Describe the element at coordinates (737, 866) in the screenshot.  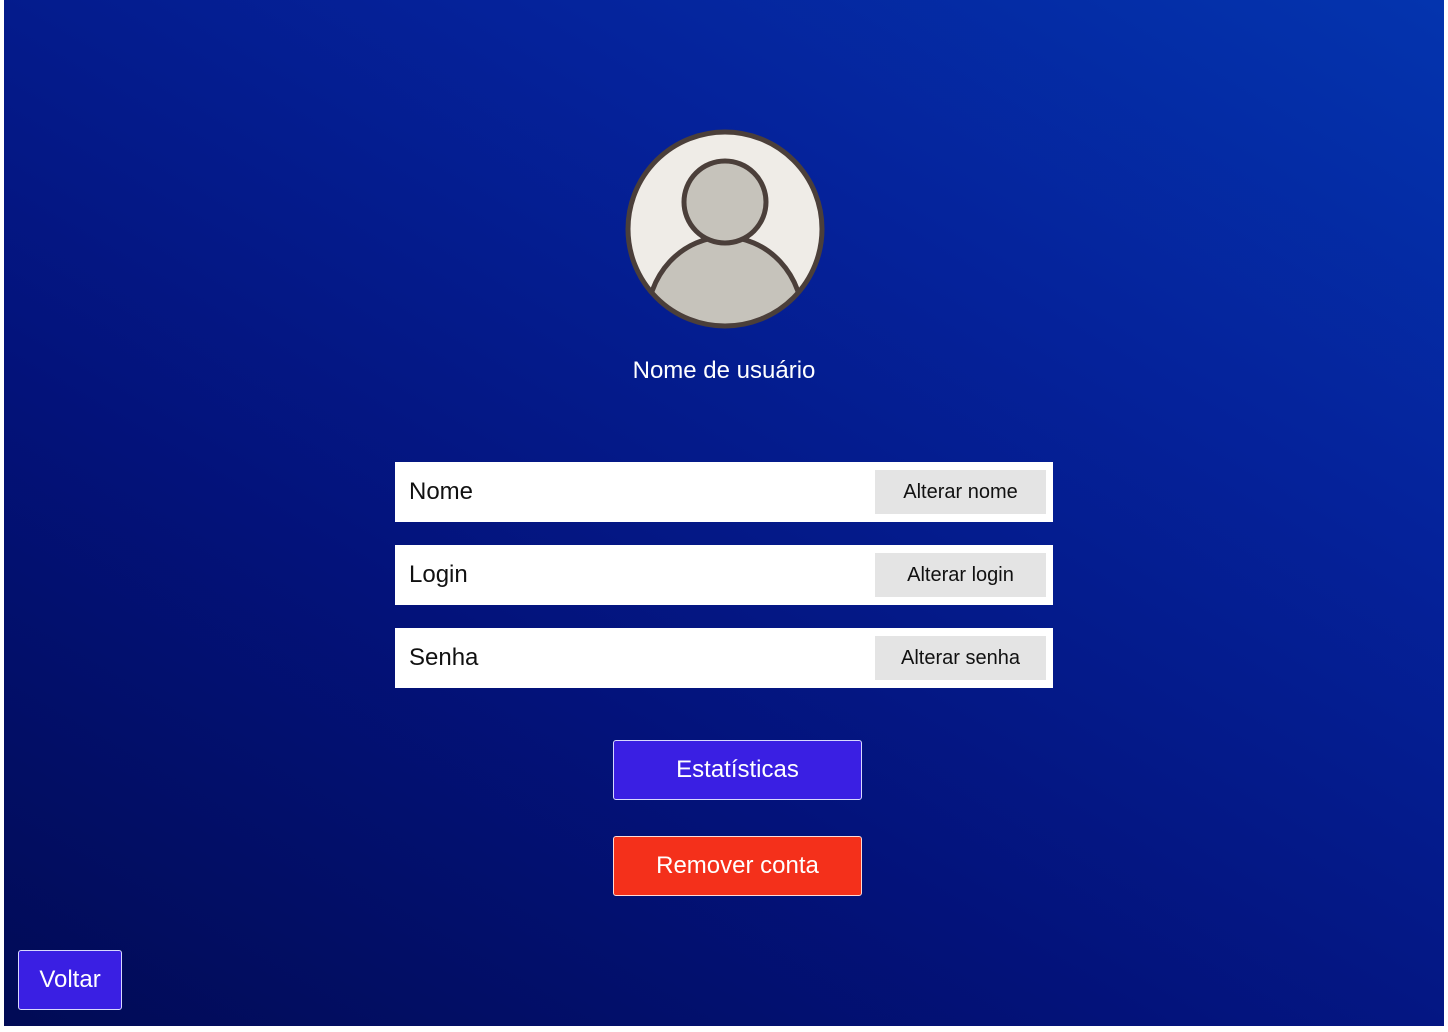
I see `remove-account-button: Remover conta` at that location.